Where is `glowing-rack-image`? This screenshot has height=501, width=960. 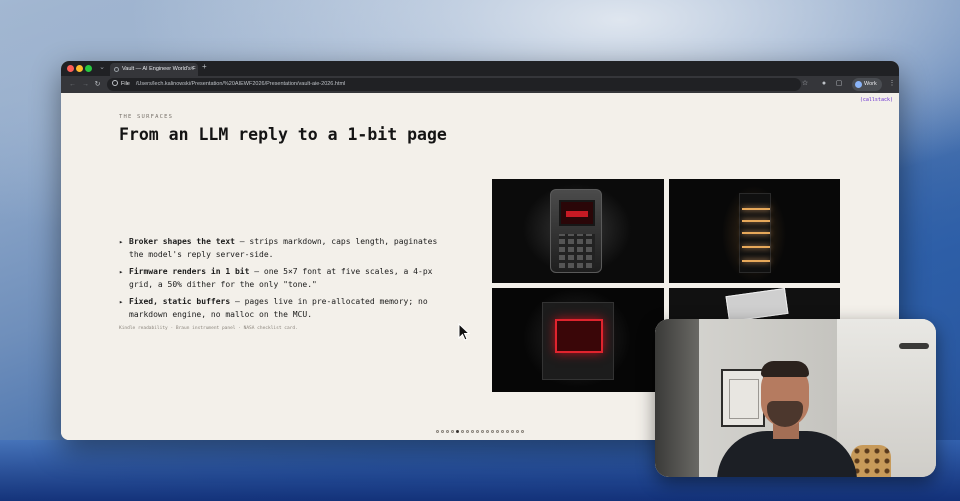
glowing-rack-image is located at coordinates (754, 231).